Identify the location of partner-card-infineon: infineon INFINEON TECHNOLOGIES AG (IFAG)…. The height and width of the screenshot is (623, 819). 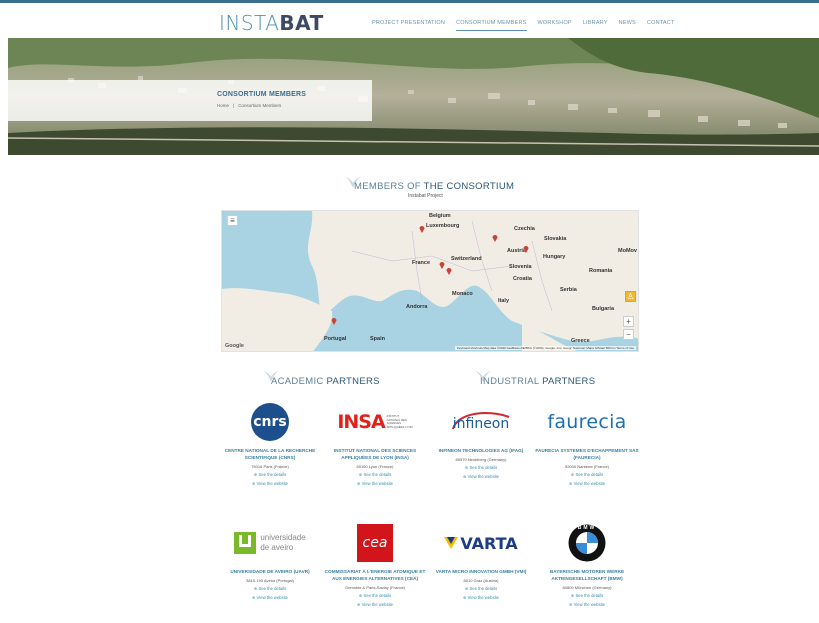
(481, 440).